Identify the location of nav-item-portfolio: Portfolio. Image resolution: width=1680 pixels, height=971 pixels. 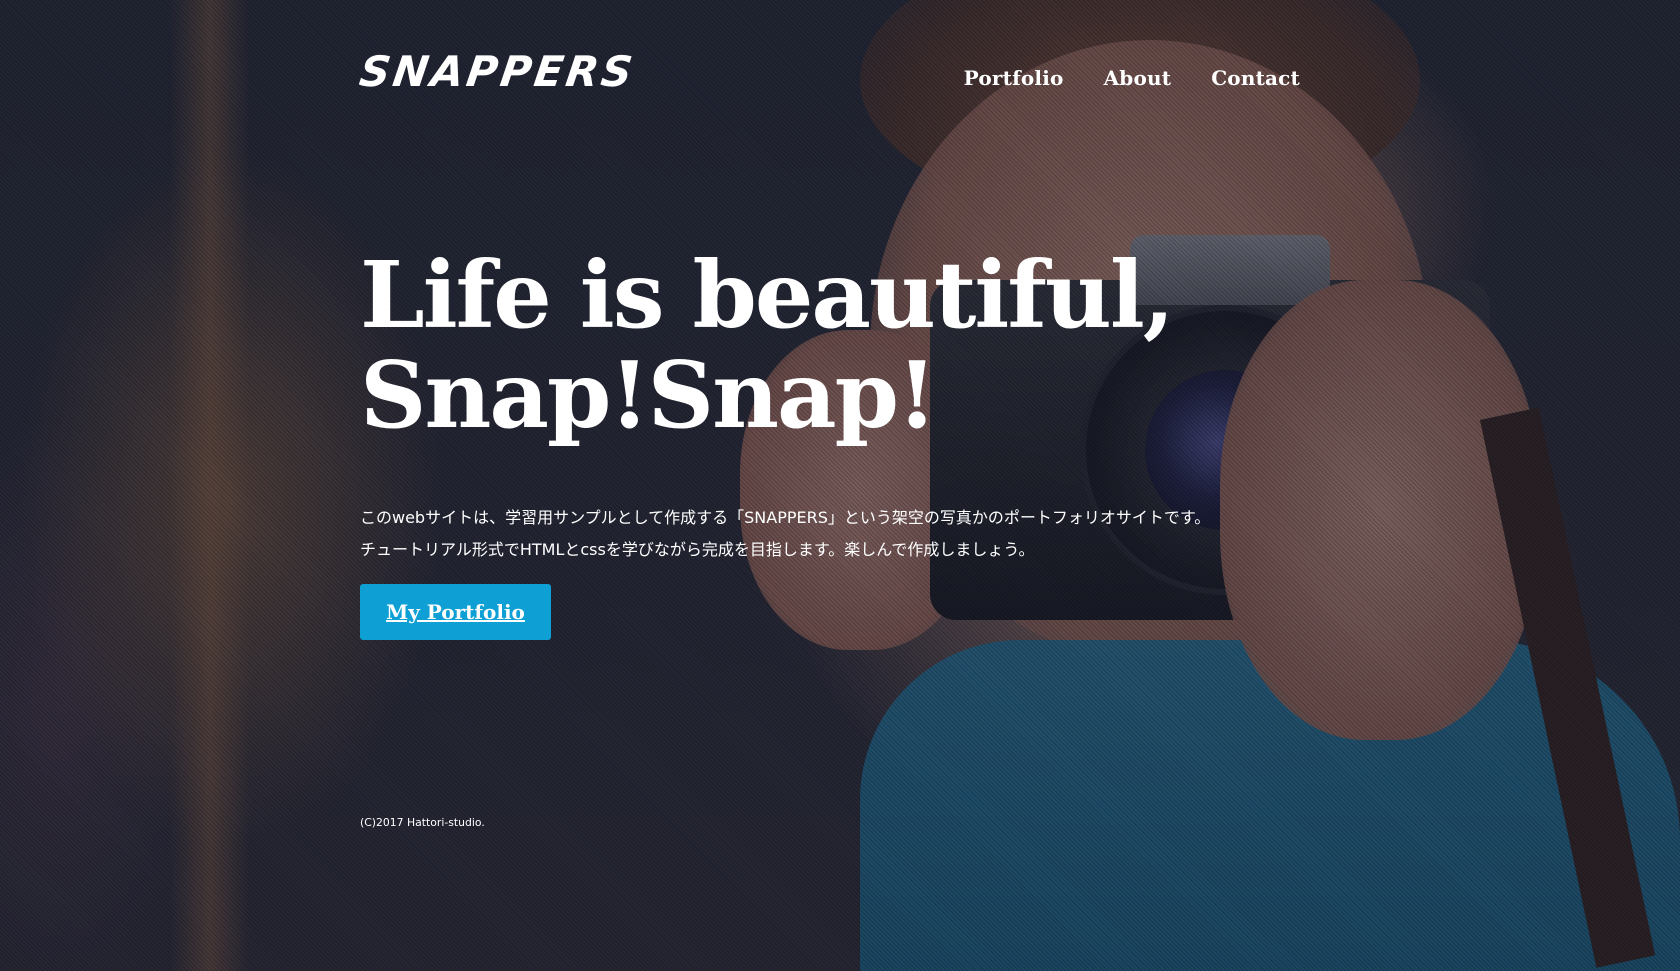
(1014, 78).